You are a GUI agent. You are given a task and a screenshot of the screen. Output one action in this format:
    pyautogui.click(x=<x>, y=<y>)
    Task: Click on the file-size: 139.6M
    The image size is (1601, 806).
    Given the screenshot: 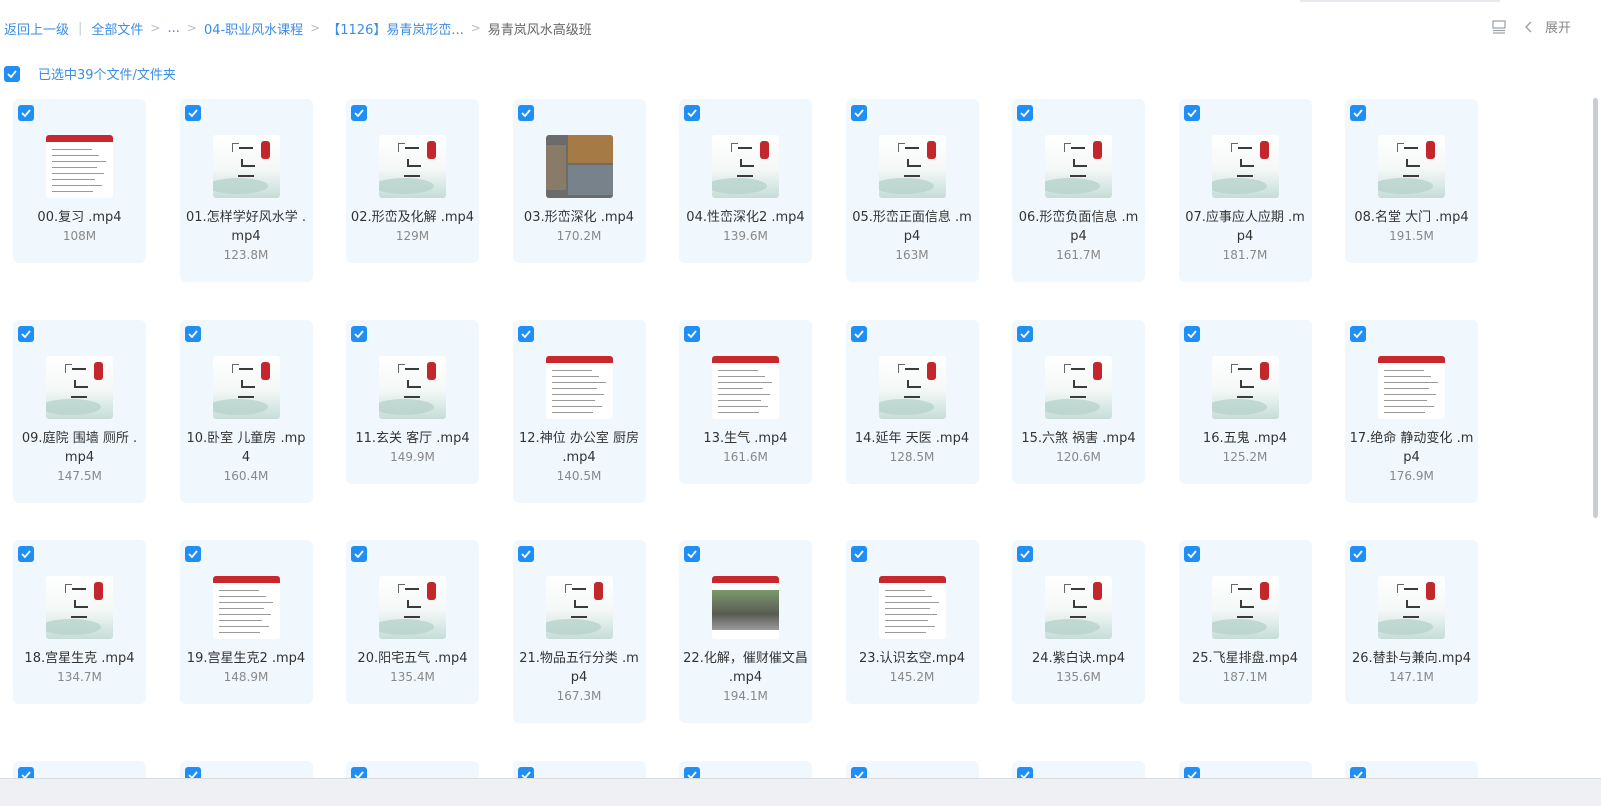 What is the action you would take?
    pyautogui.click(x=745, y=236)
    